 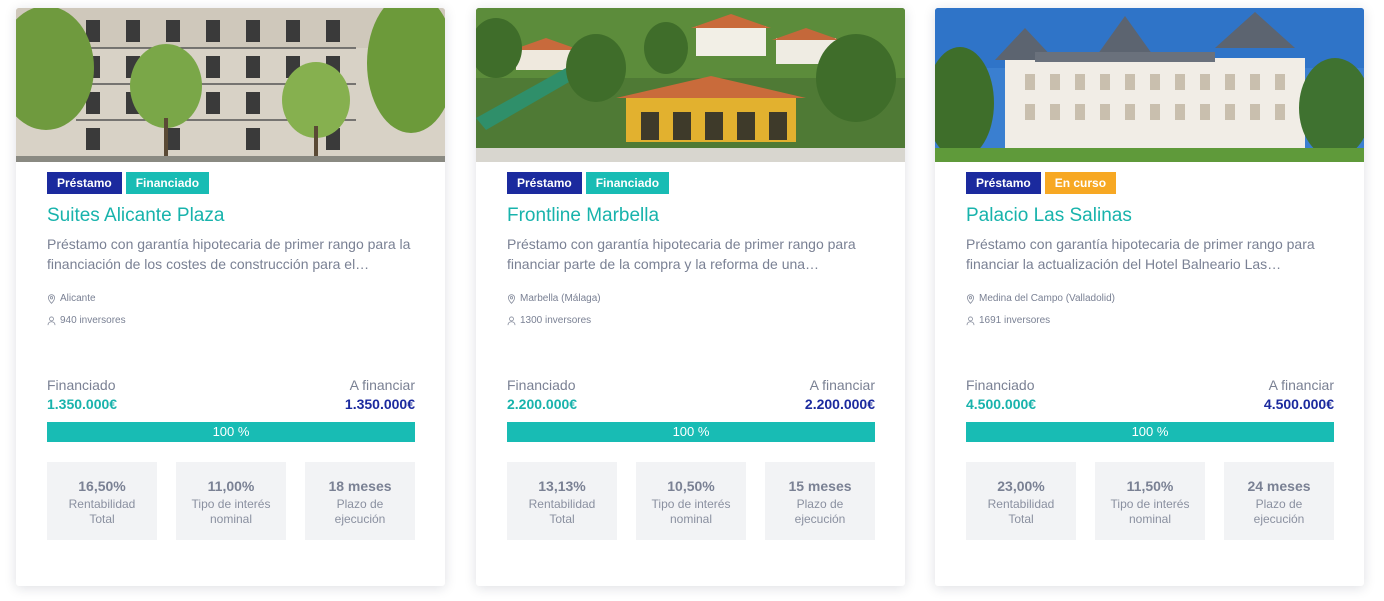 I want to click on stat-value: 24 meses, so click(x=1279, y=486).